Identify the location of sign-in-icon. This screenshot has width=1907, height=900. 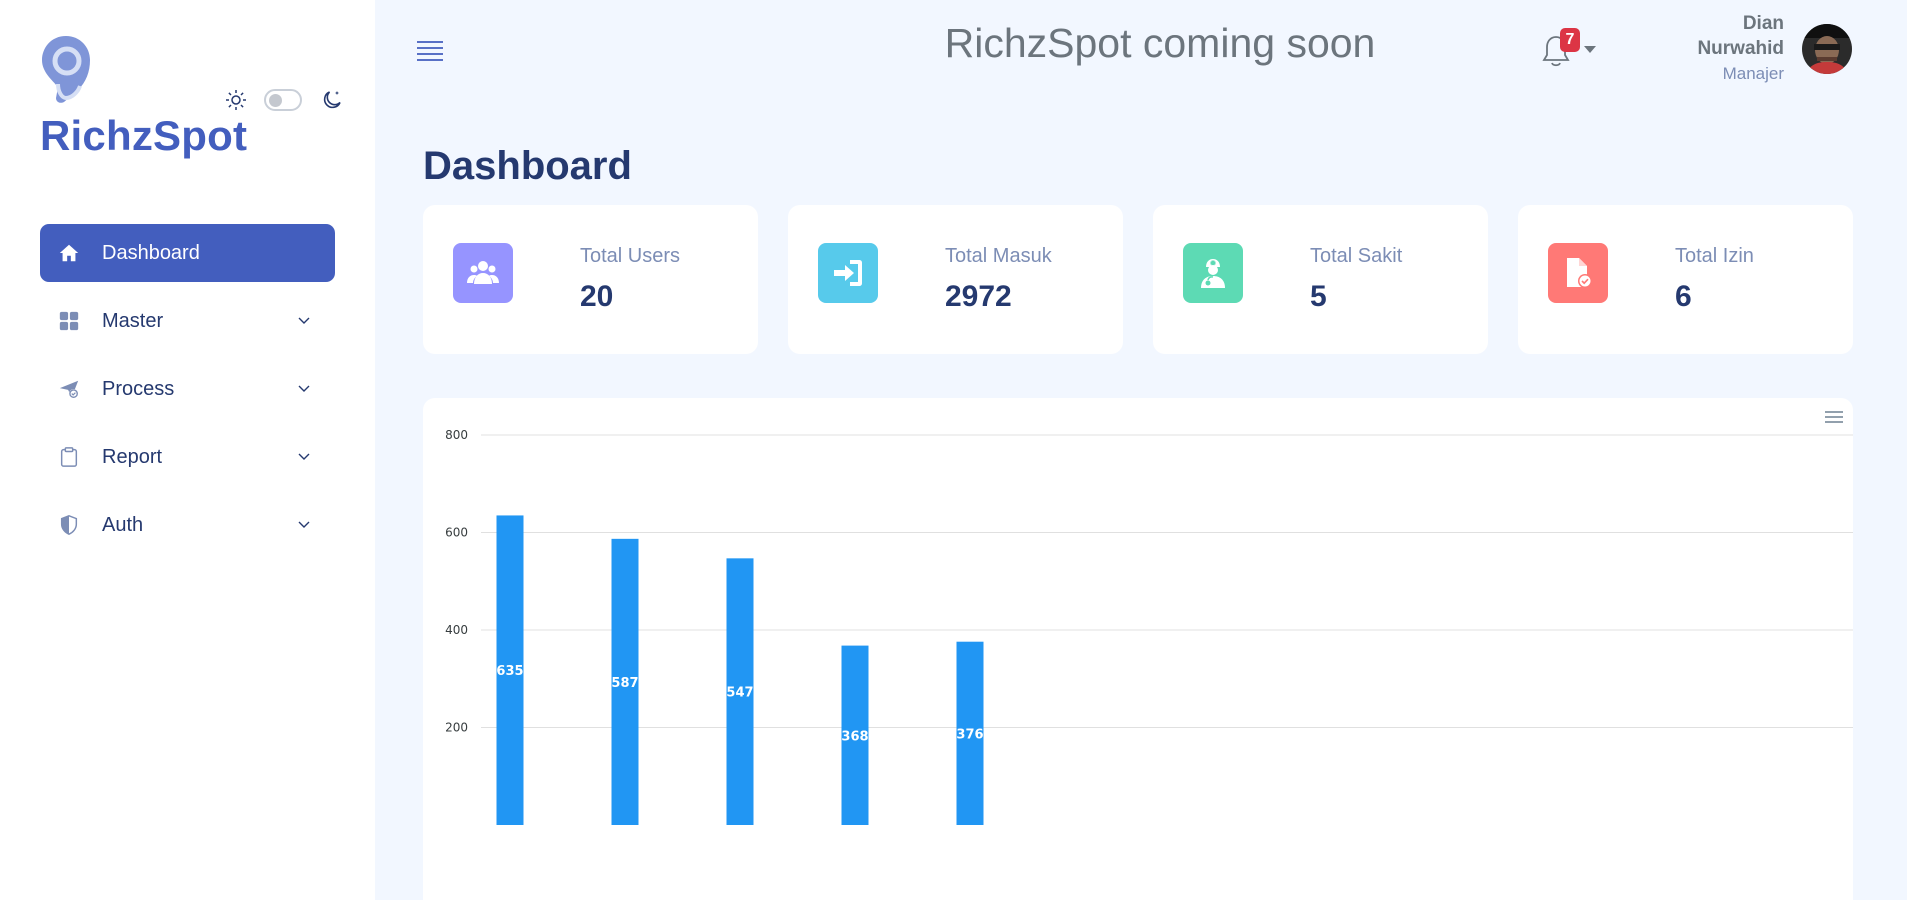
(848, 273).